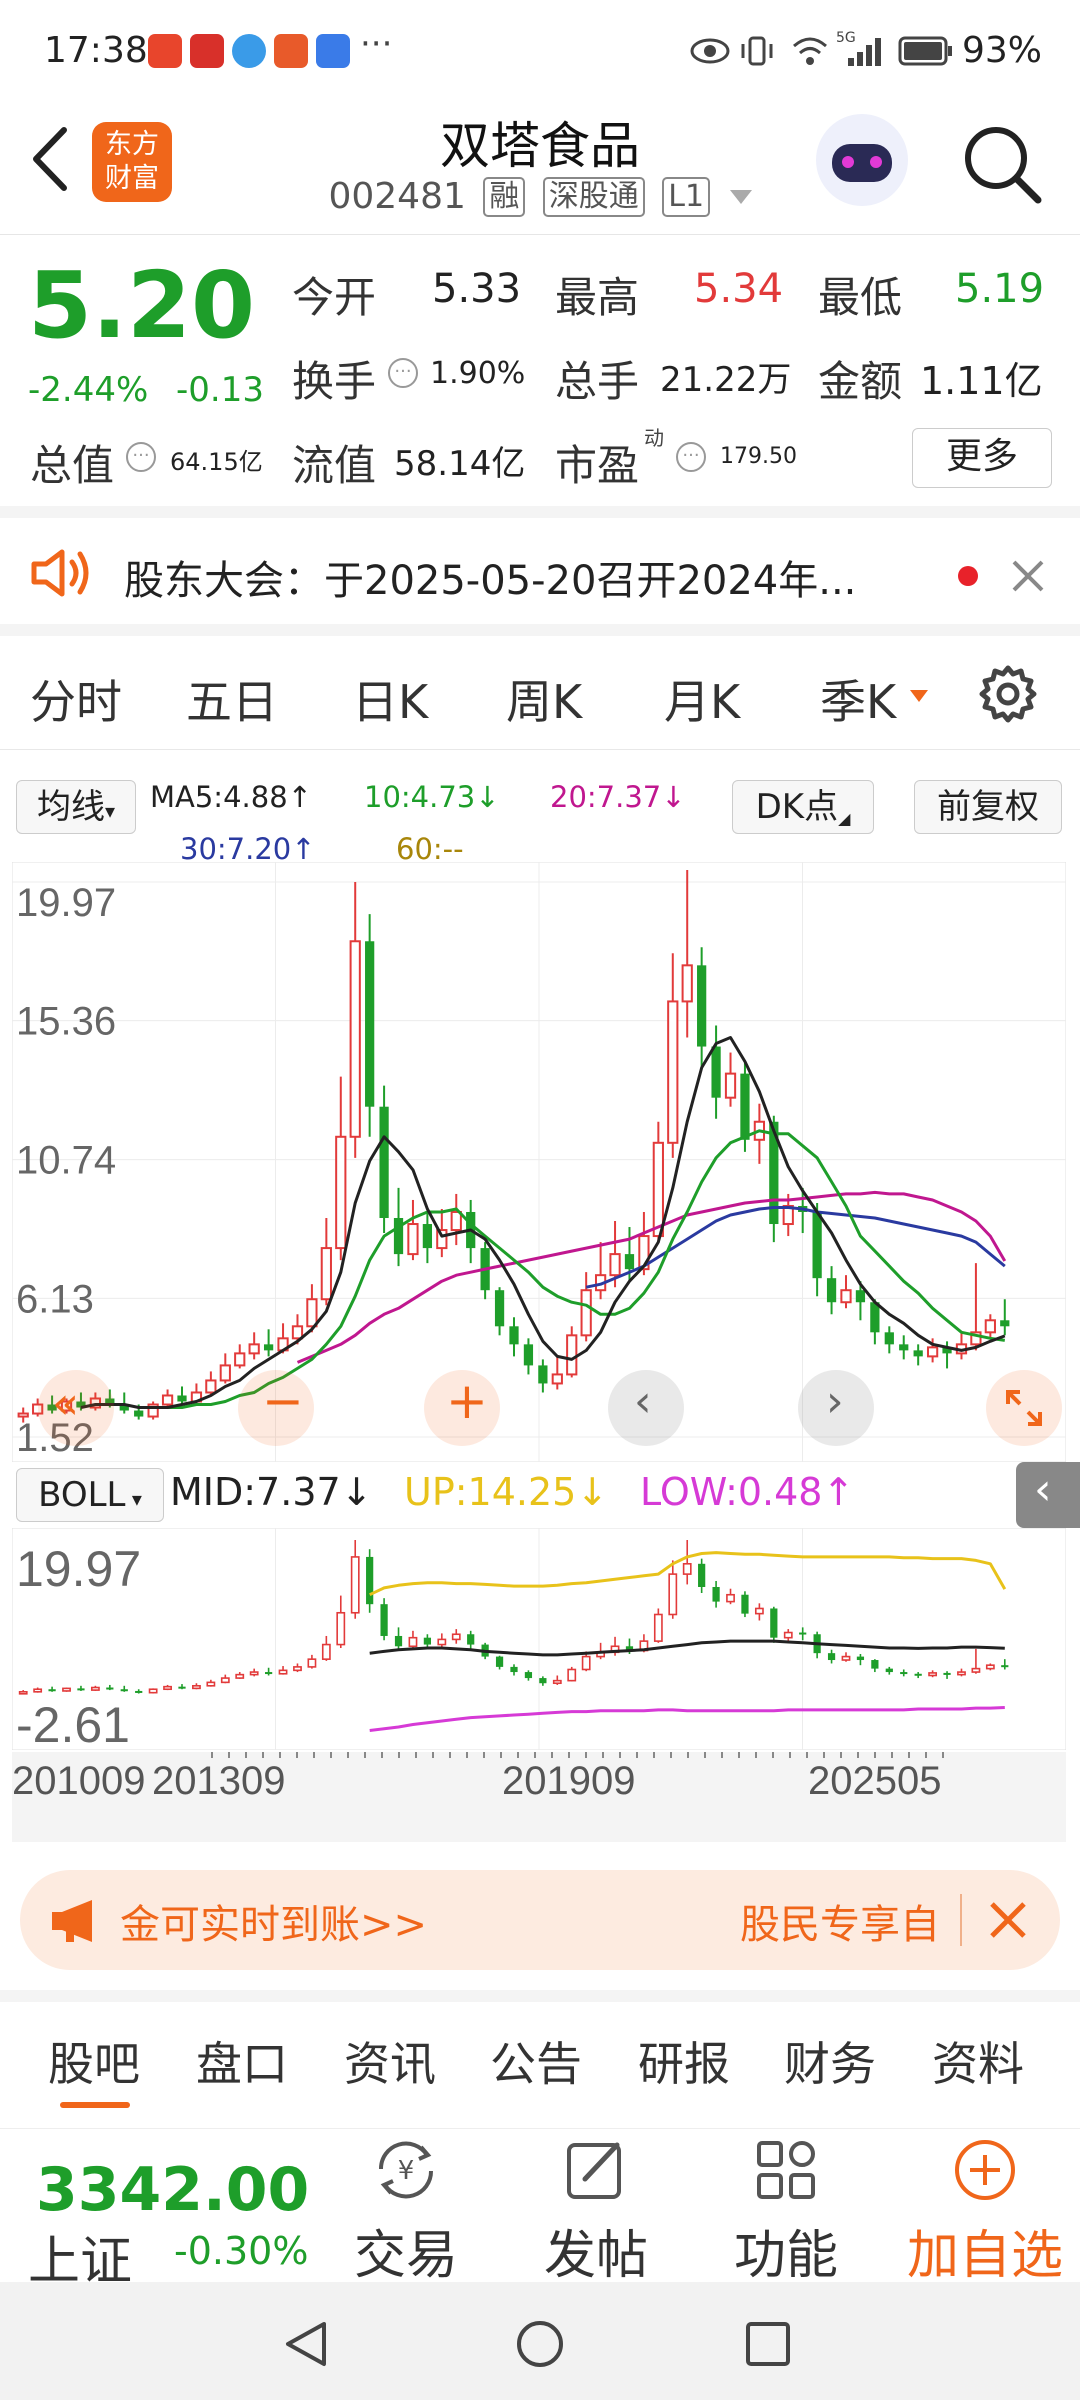  Describe the element at coordinates (536, 2061) in the screenshot. I see `tab-announcements: 公告` at that location.